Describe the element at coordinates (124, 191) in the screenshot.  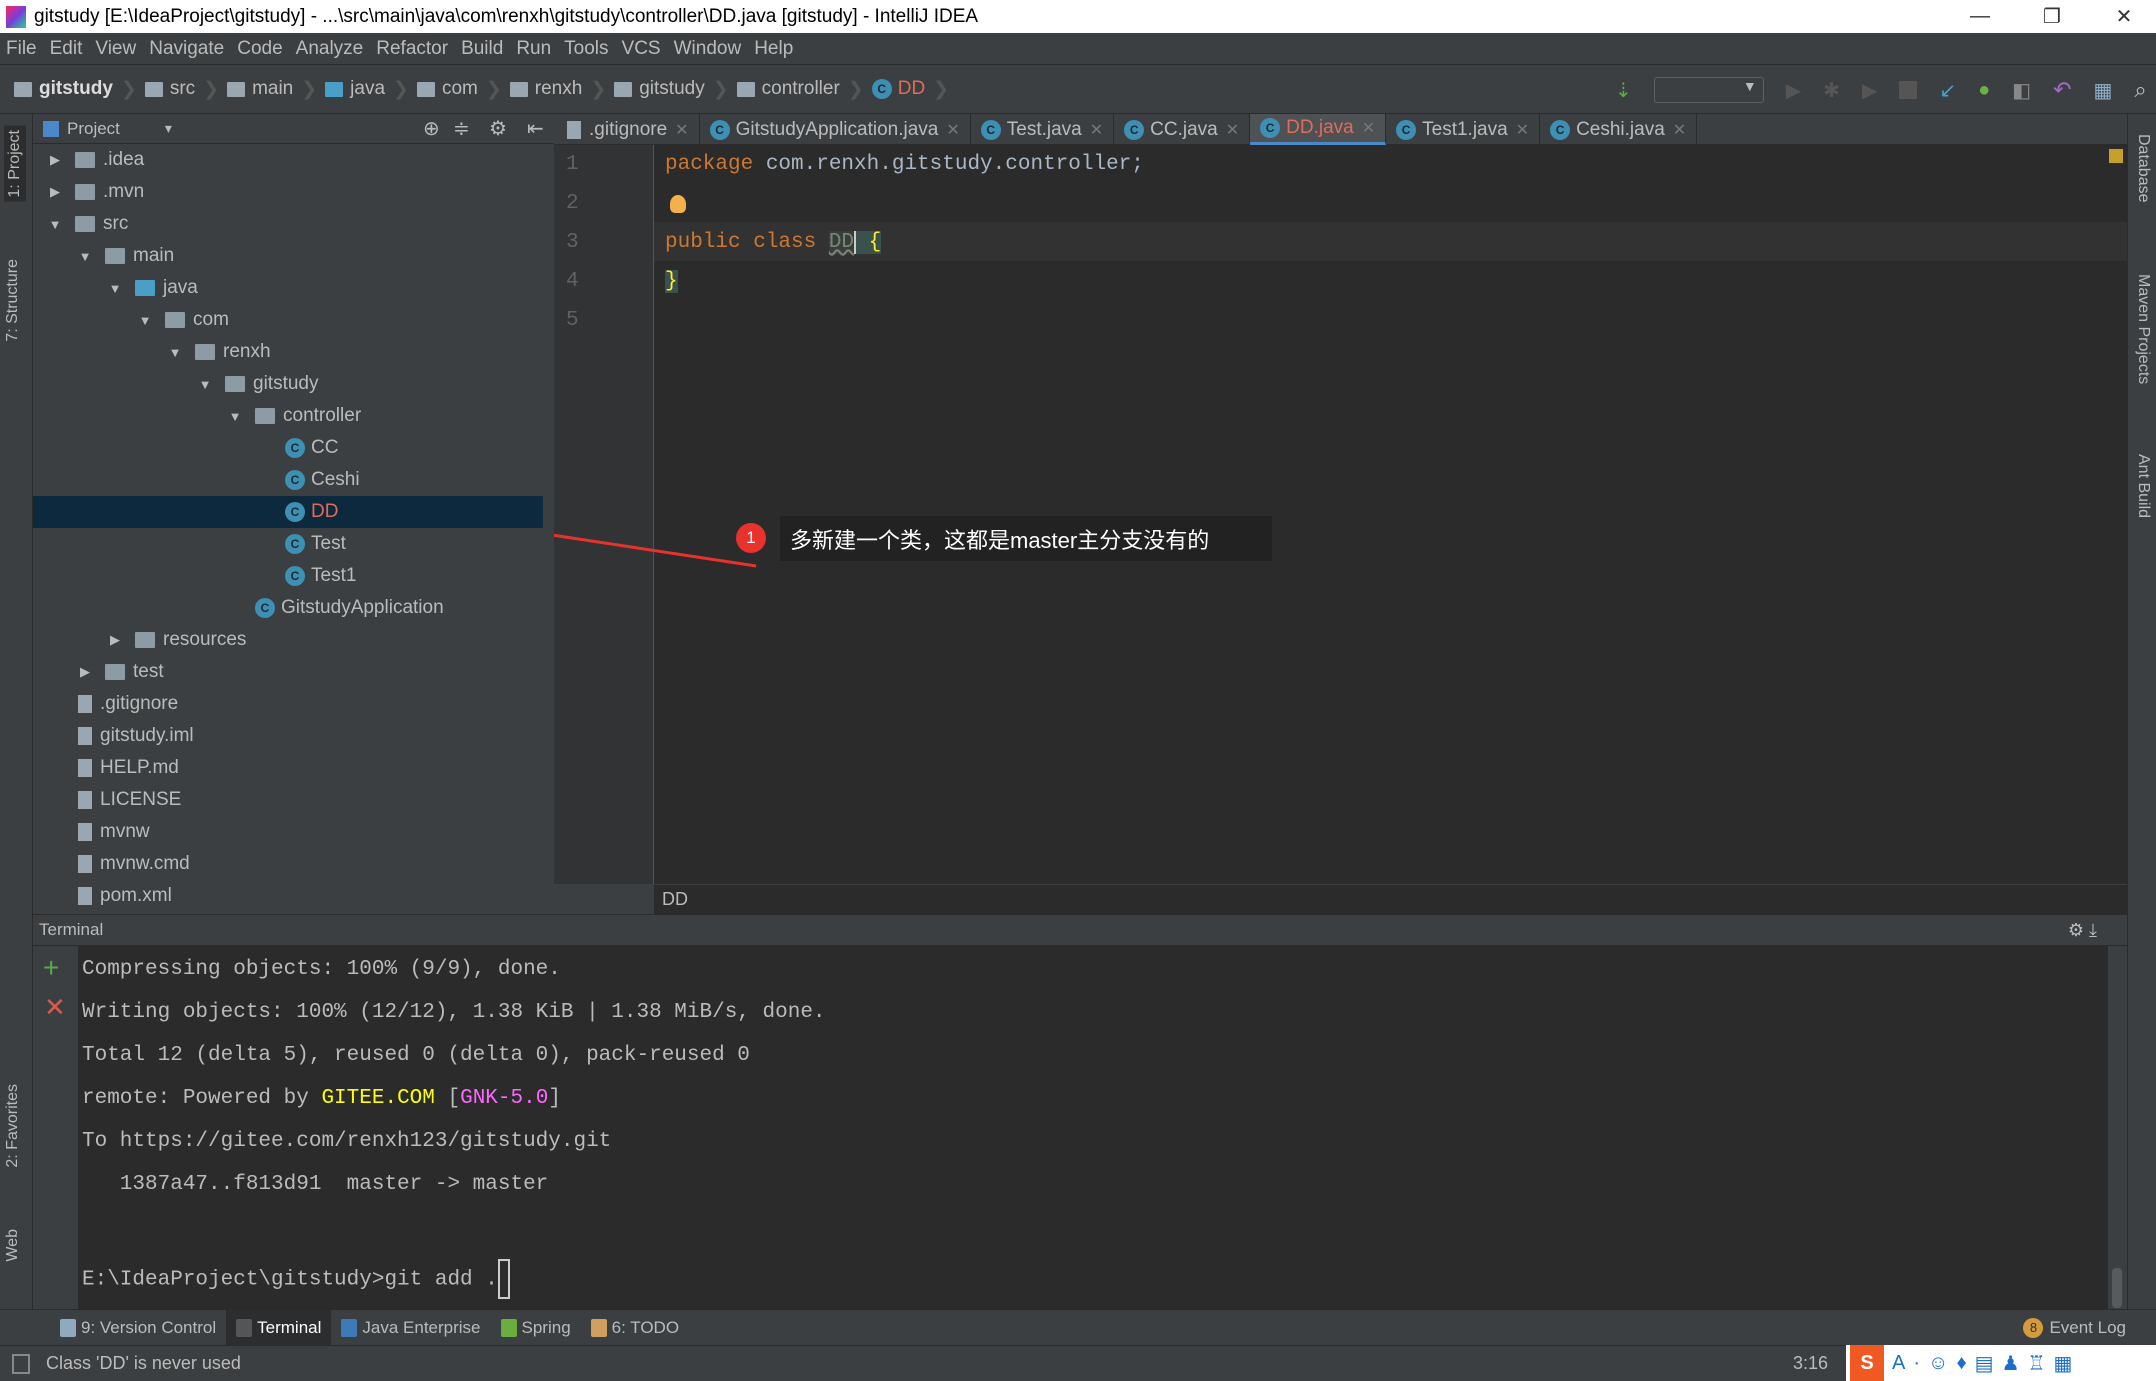
I see `tree-item-label: .mvn` at that location.